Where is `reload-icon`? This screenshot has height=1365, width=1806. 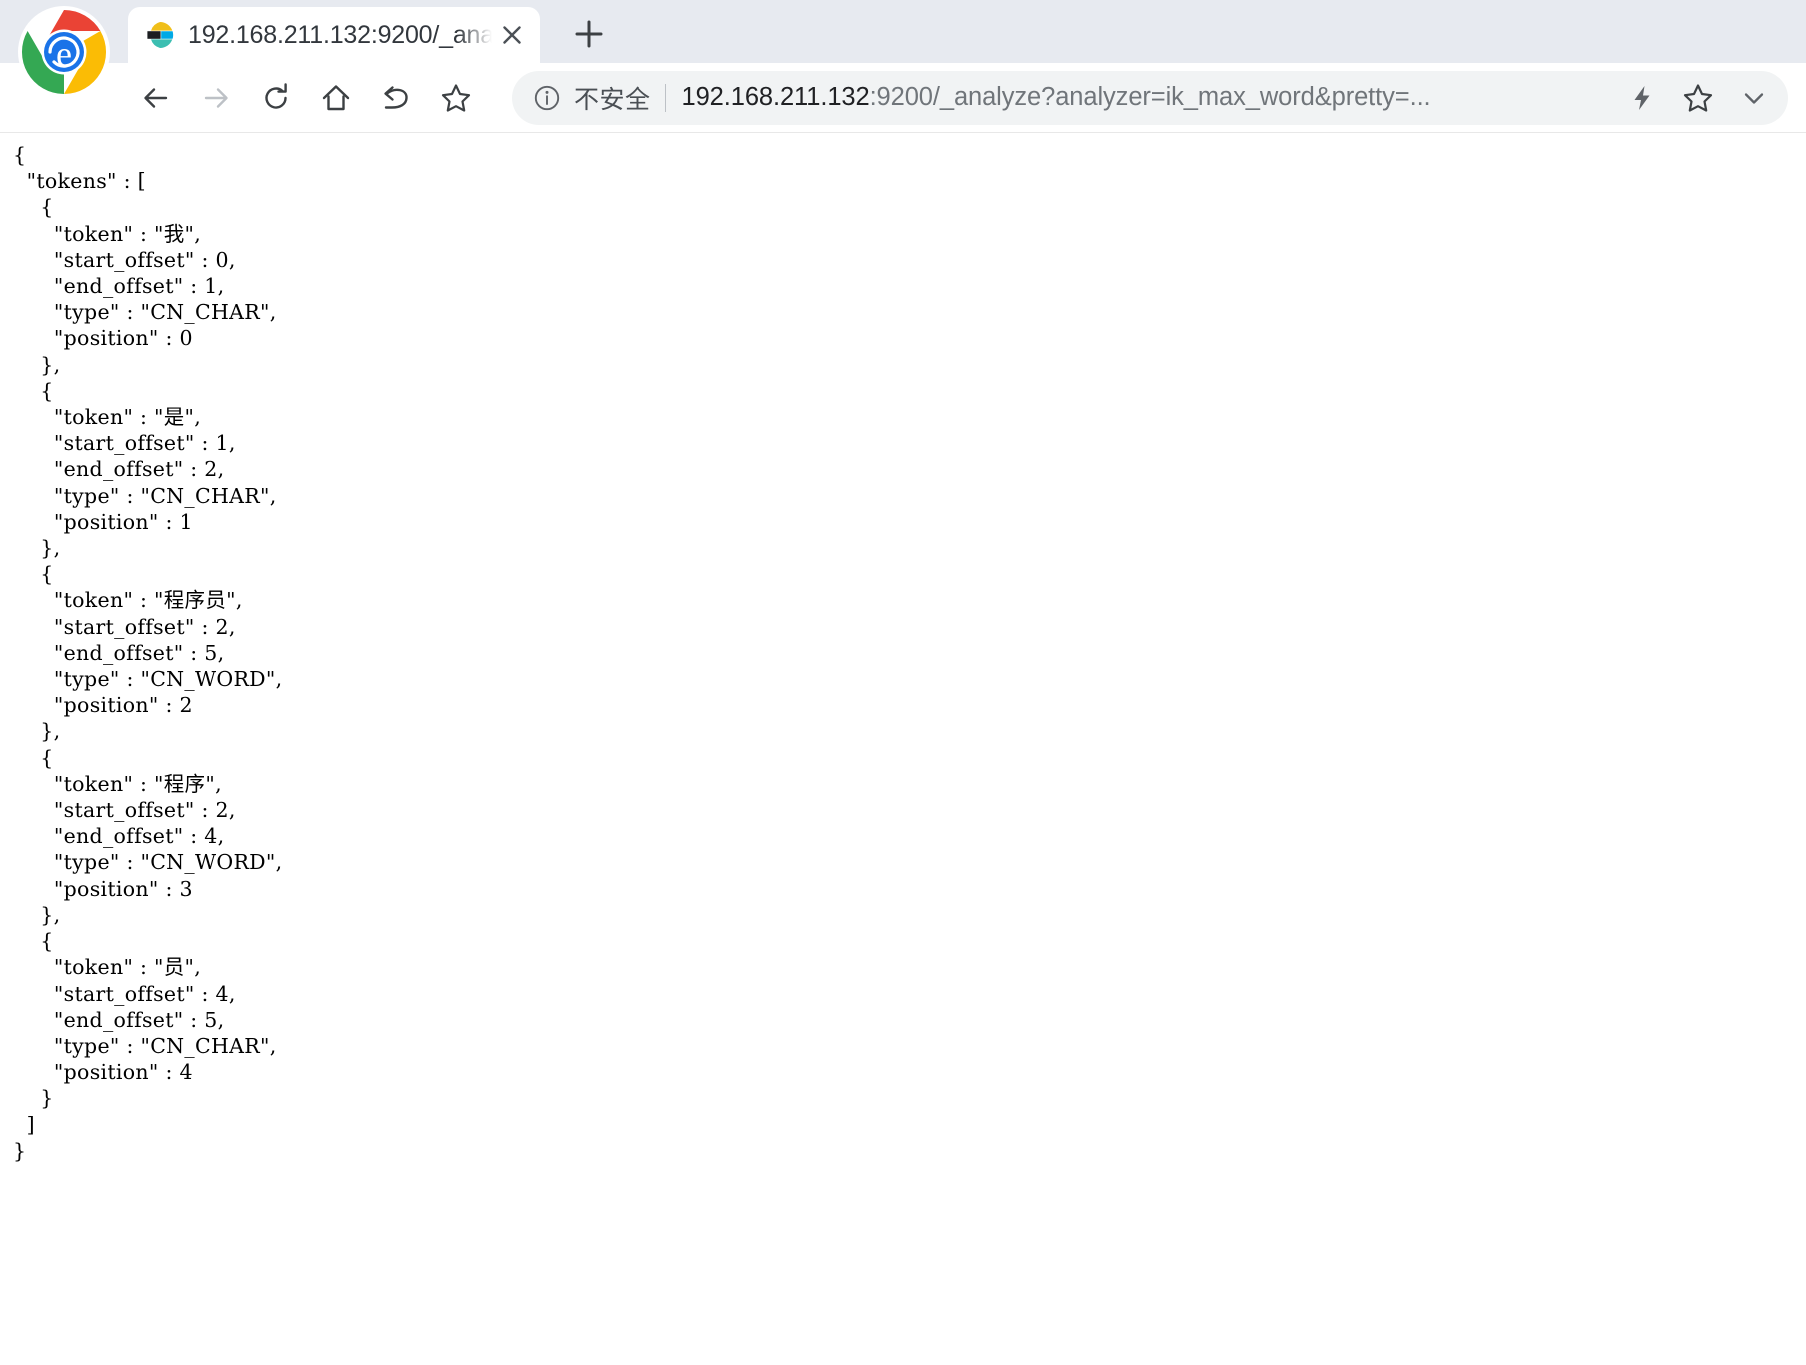 reload-icon is located at coordinates (276, 95).